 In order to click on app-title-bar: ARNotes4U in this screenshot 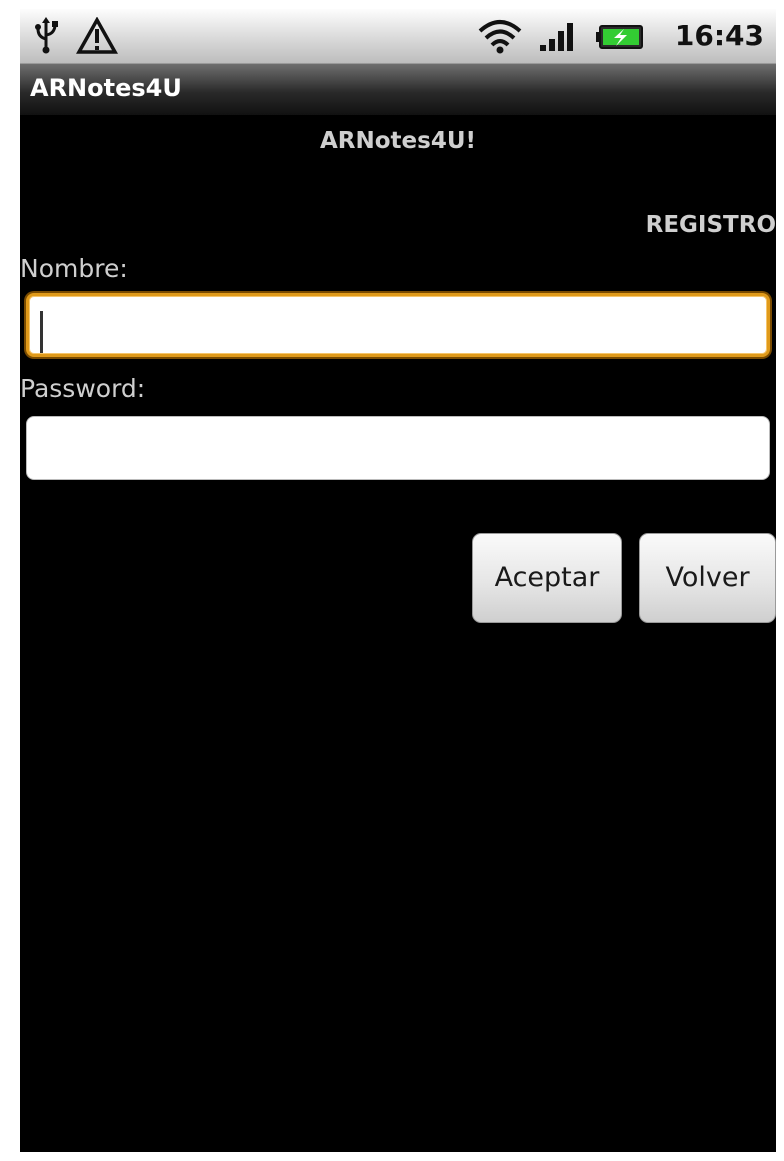, I will do `click(398, 89)`.